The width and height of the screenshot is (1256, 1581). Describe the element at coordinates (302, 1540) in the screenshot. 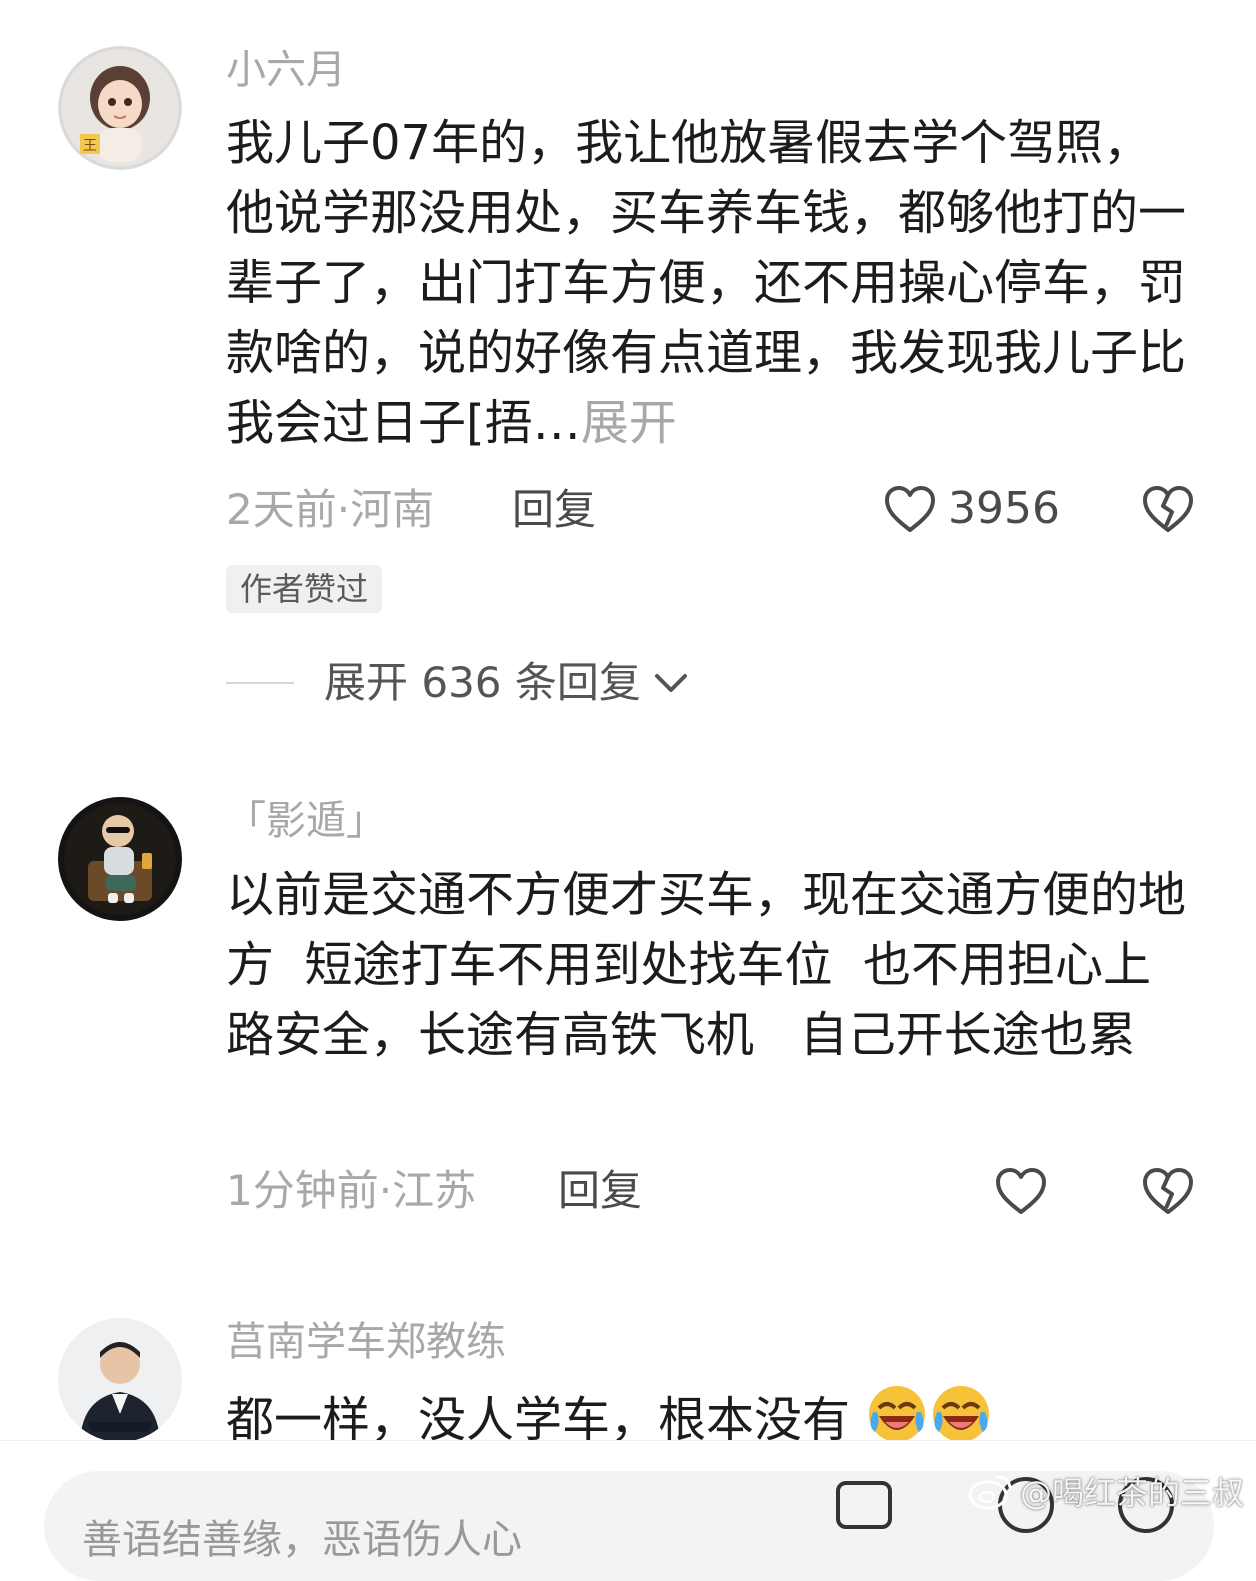

I see `input-placeholder: 善语结善缘，恶语伤人心` at that location.